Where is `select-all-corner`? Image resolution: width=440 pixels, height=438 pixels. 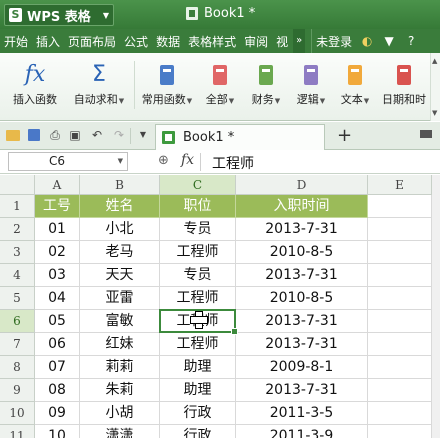 select-all-corner is located at coordinates (17, 185).